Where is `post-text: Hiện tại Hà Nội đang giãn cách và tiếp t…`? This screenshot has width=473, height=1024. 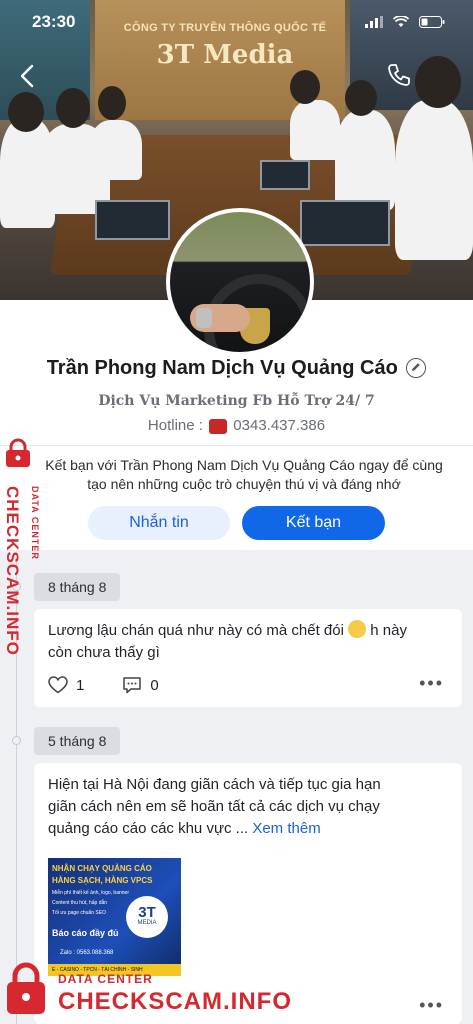
post-text: Hiện tại Hà Nội đang giãn cách và tiếp t… is located at coordinates (214, 807).